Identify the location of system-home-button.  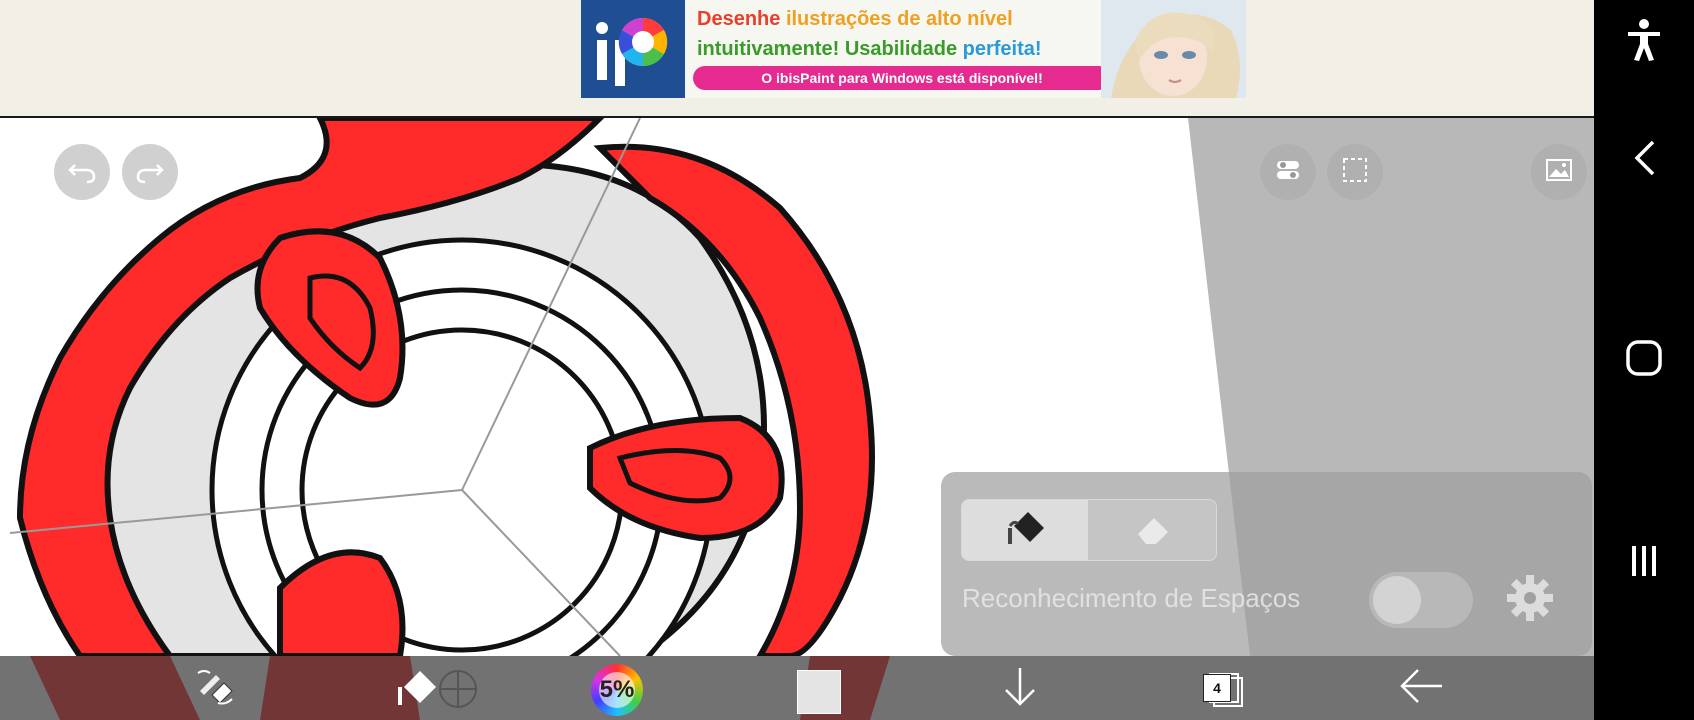
(1644, 360).